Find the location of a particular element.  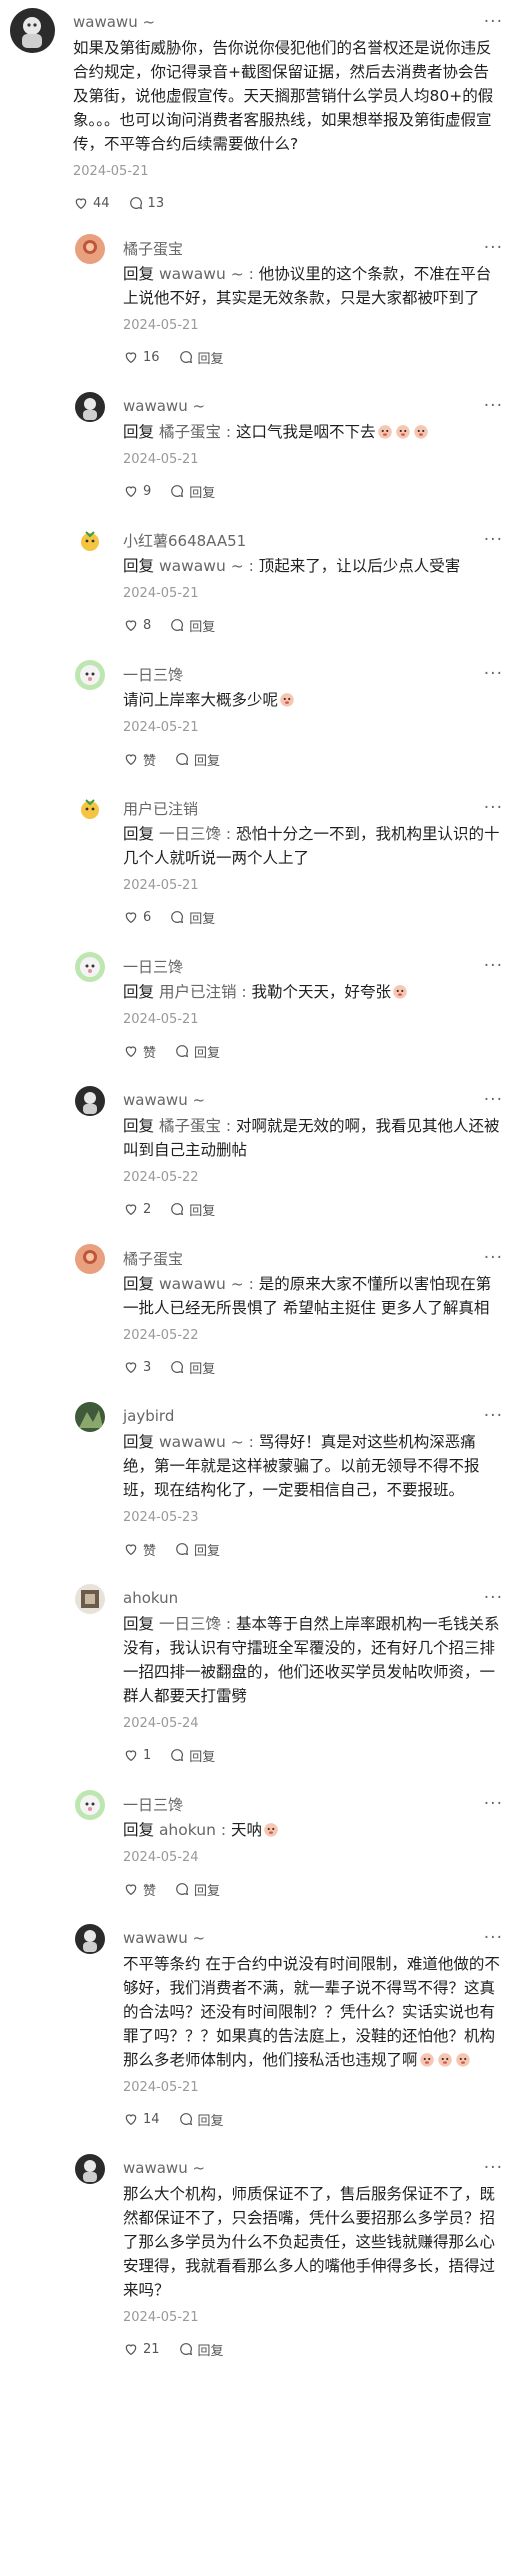

like-button: 2 is located at coordinates (137, 1209).